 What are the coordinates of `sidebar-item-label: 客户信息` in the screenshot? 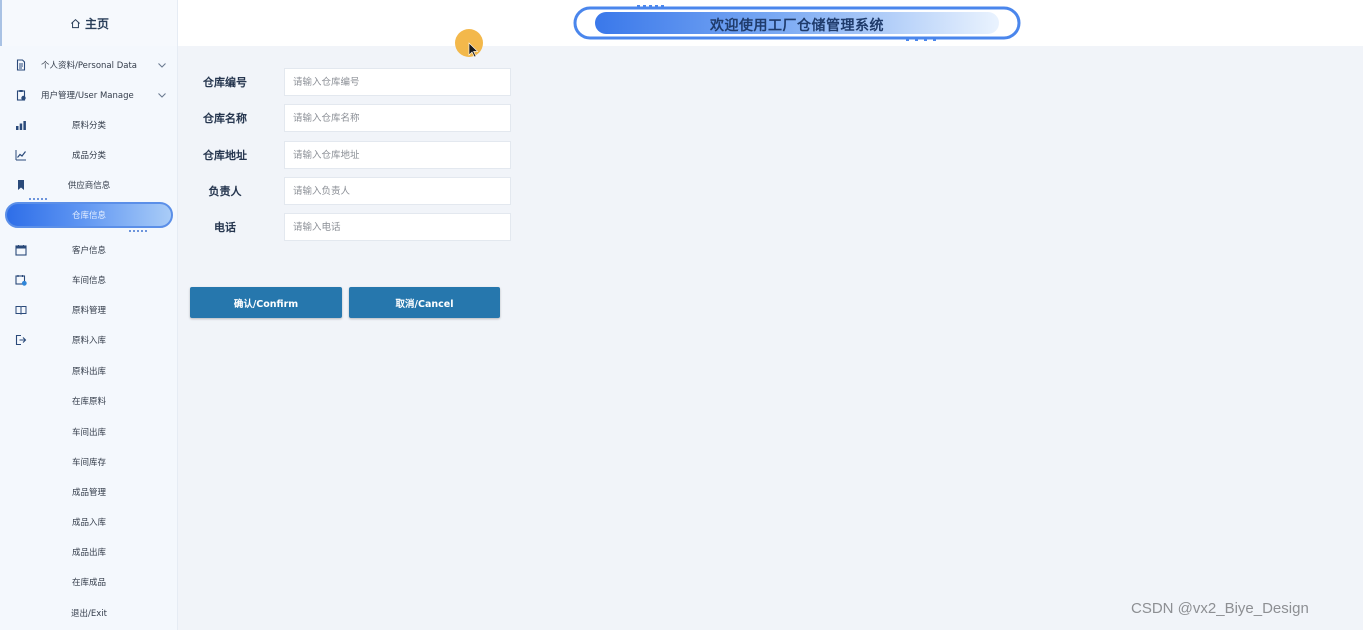 It's located at (88, 251).